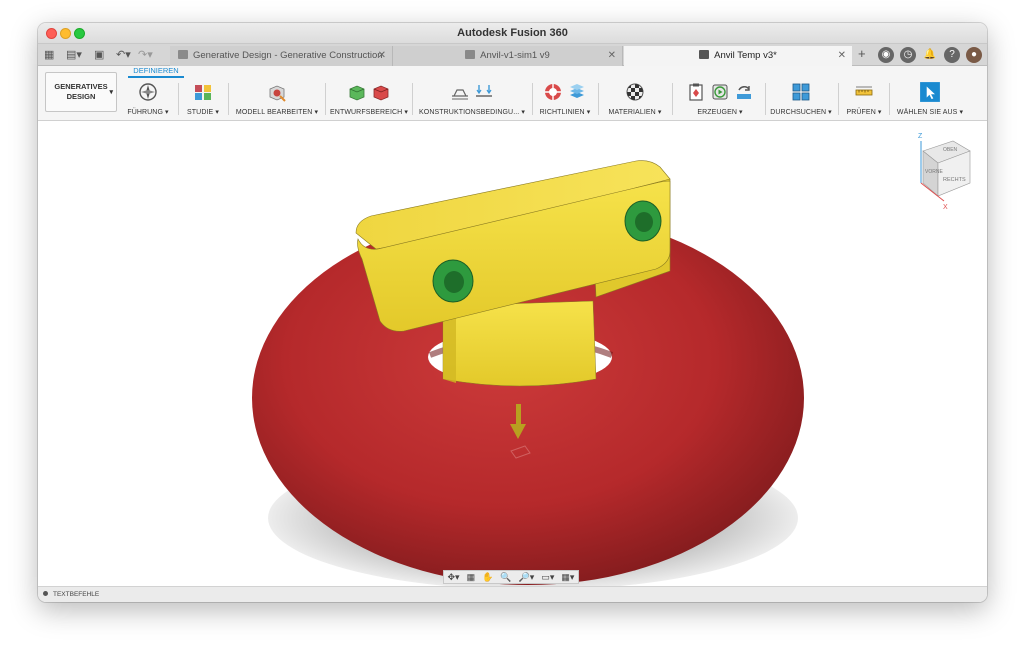 The image size is (1024, 651). I want to click on group-durchsuchen: DURCHSUCHEN ▾, so click(801, 100).